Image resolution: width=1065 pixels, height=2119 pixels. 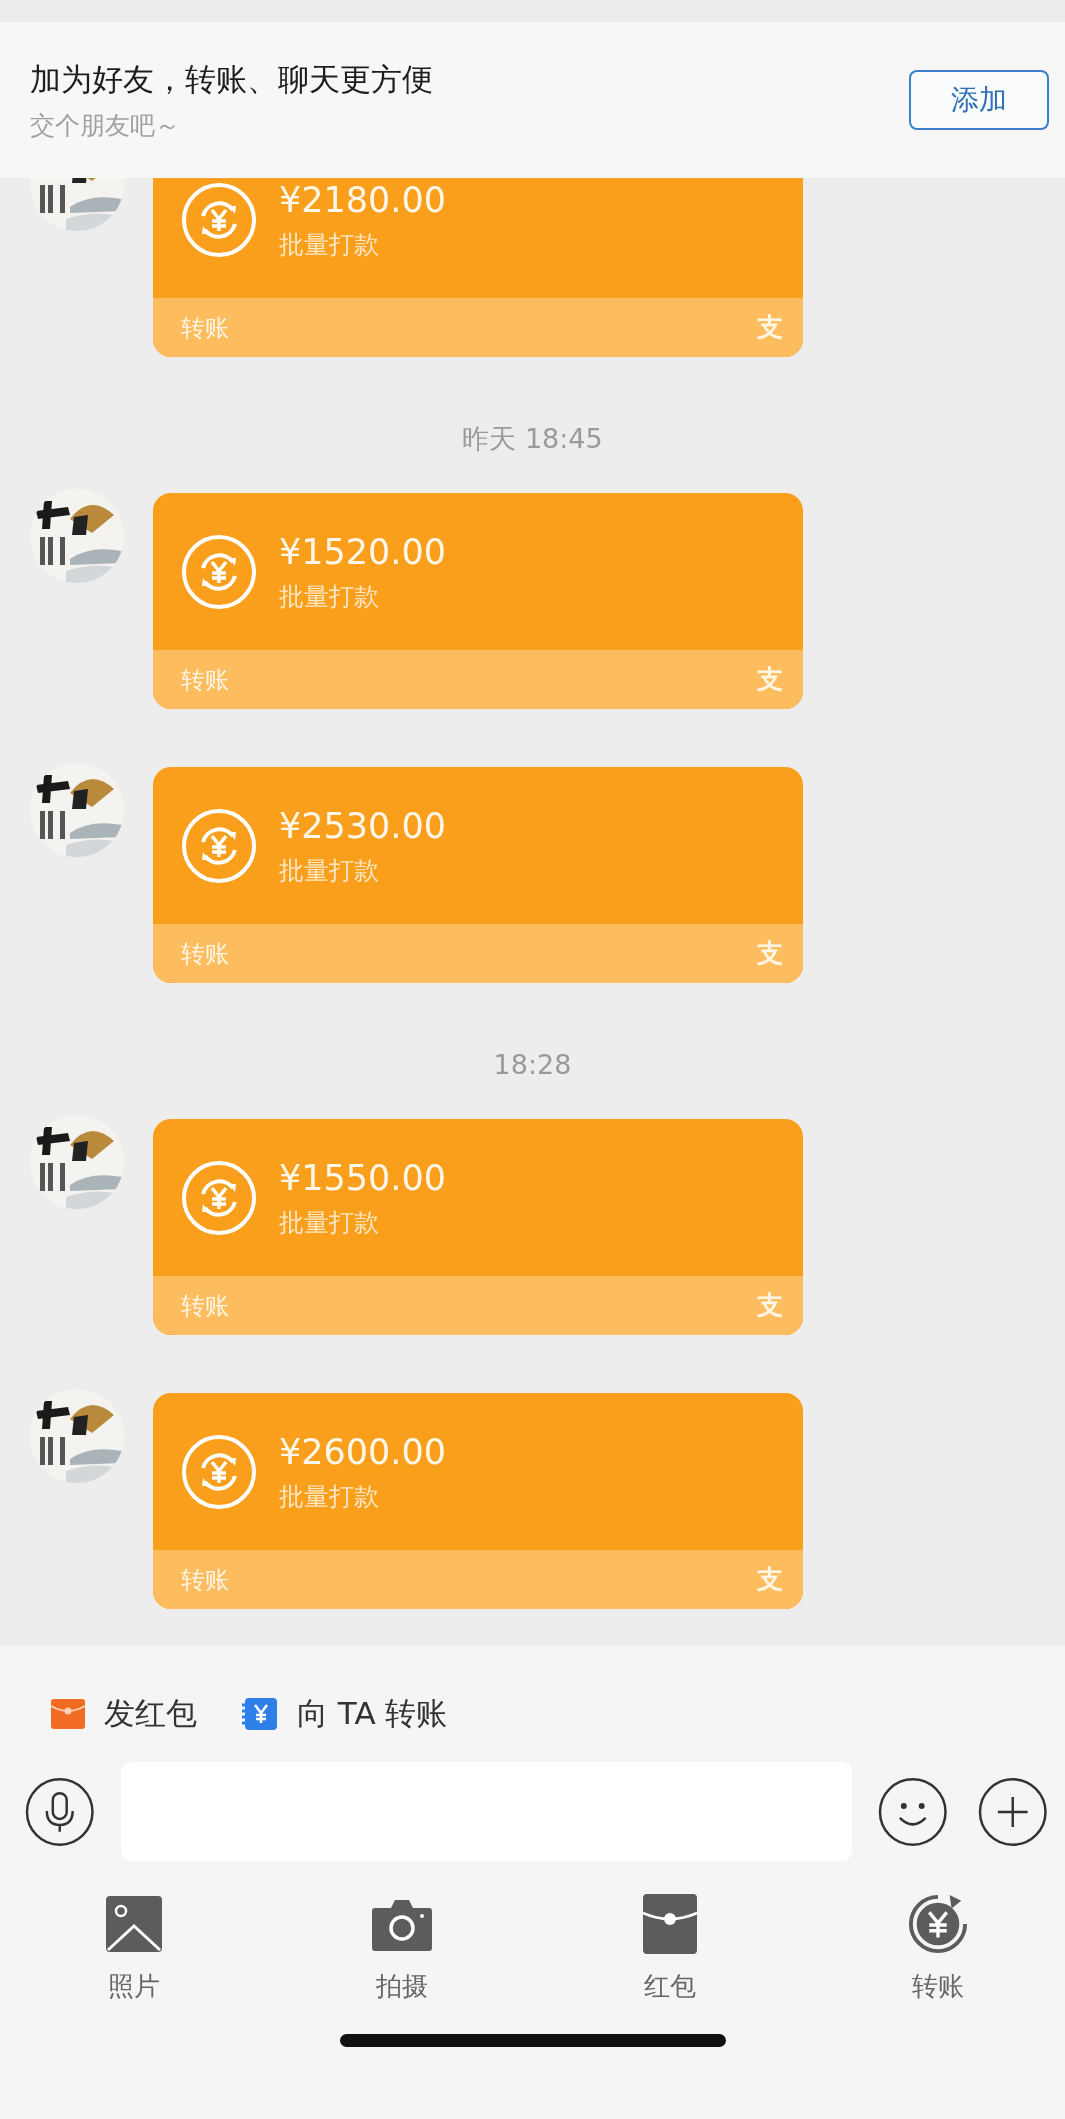 I want to click on yuan-transfer-icon, so click(x=938, y=1924).